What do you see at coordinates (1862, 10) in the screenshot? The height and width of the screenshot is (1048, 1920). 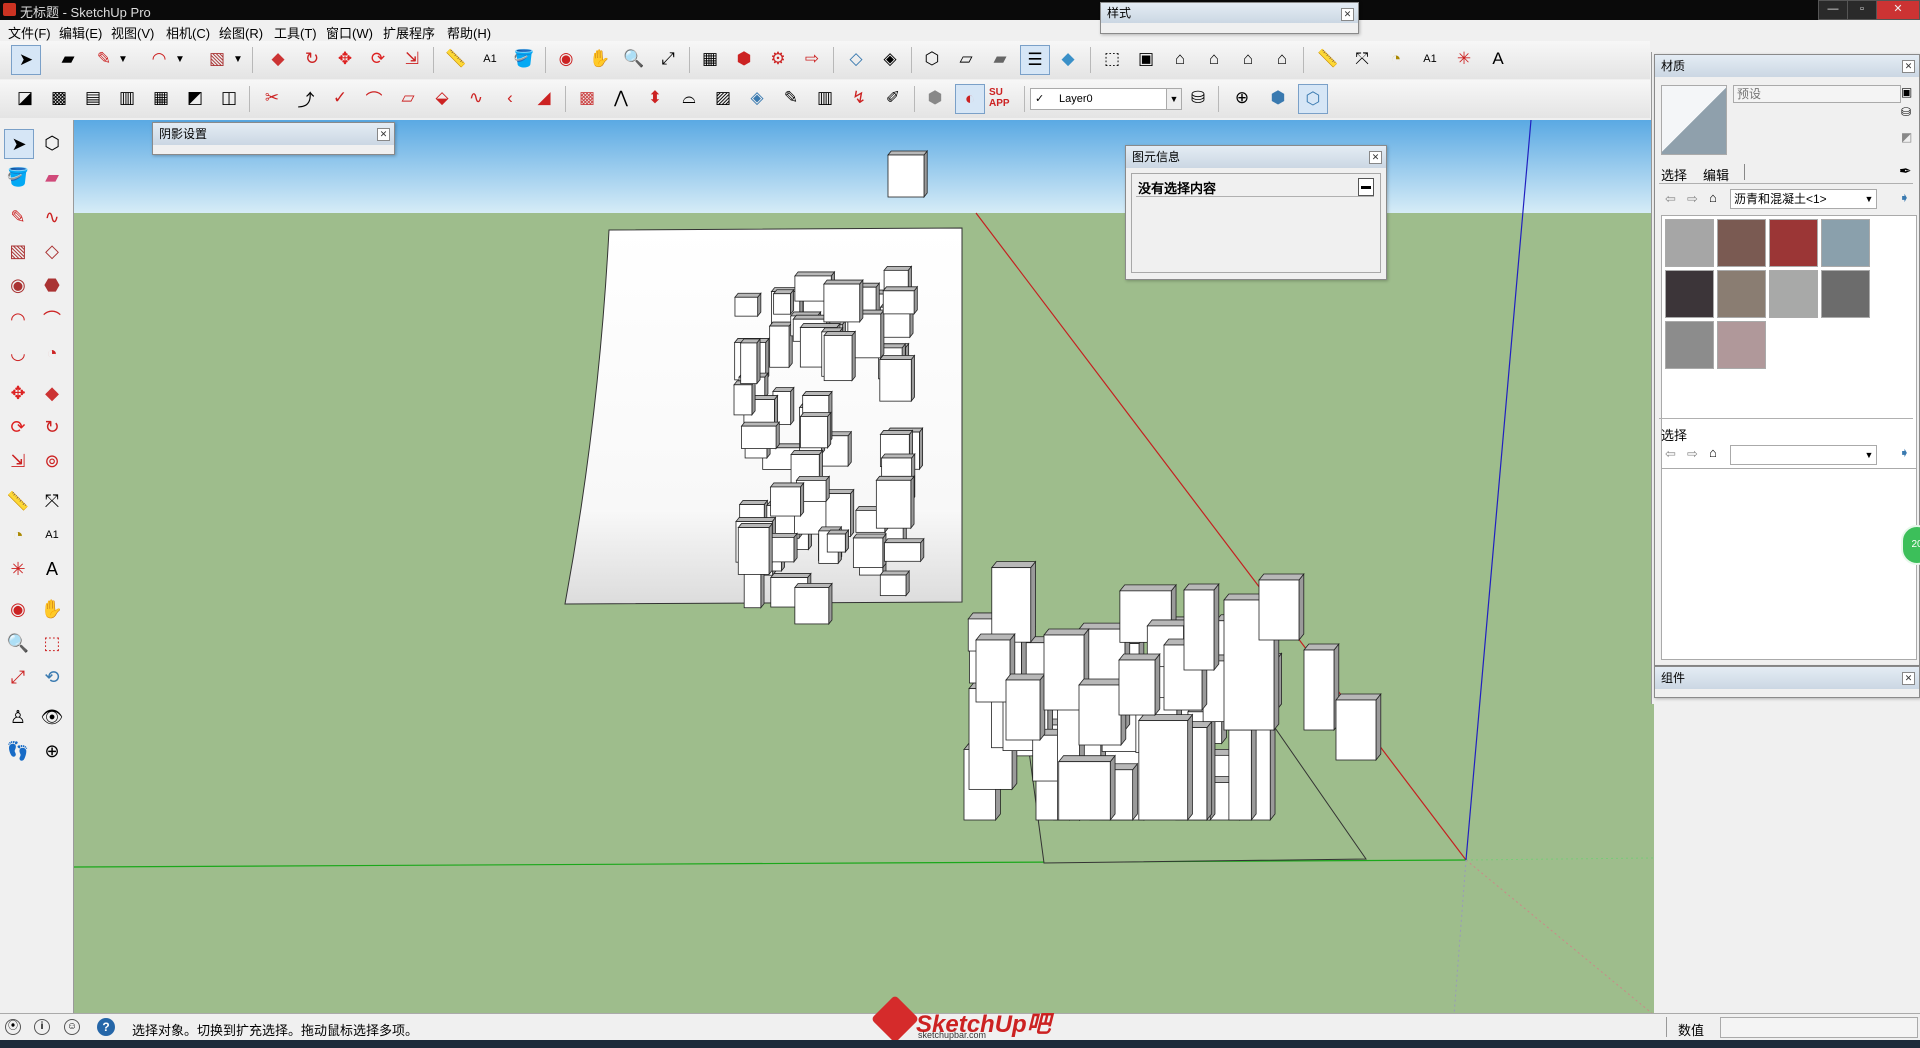 I see `maximize-button: ▫` at bounding box center [1862, 10].